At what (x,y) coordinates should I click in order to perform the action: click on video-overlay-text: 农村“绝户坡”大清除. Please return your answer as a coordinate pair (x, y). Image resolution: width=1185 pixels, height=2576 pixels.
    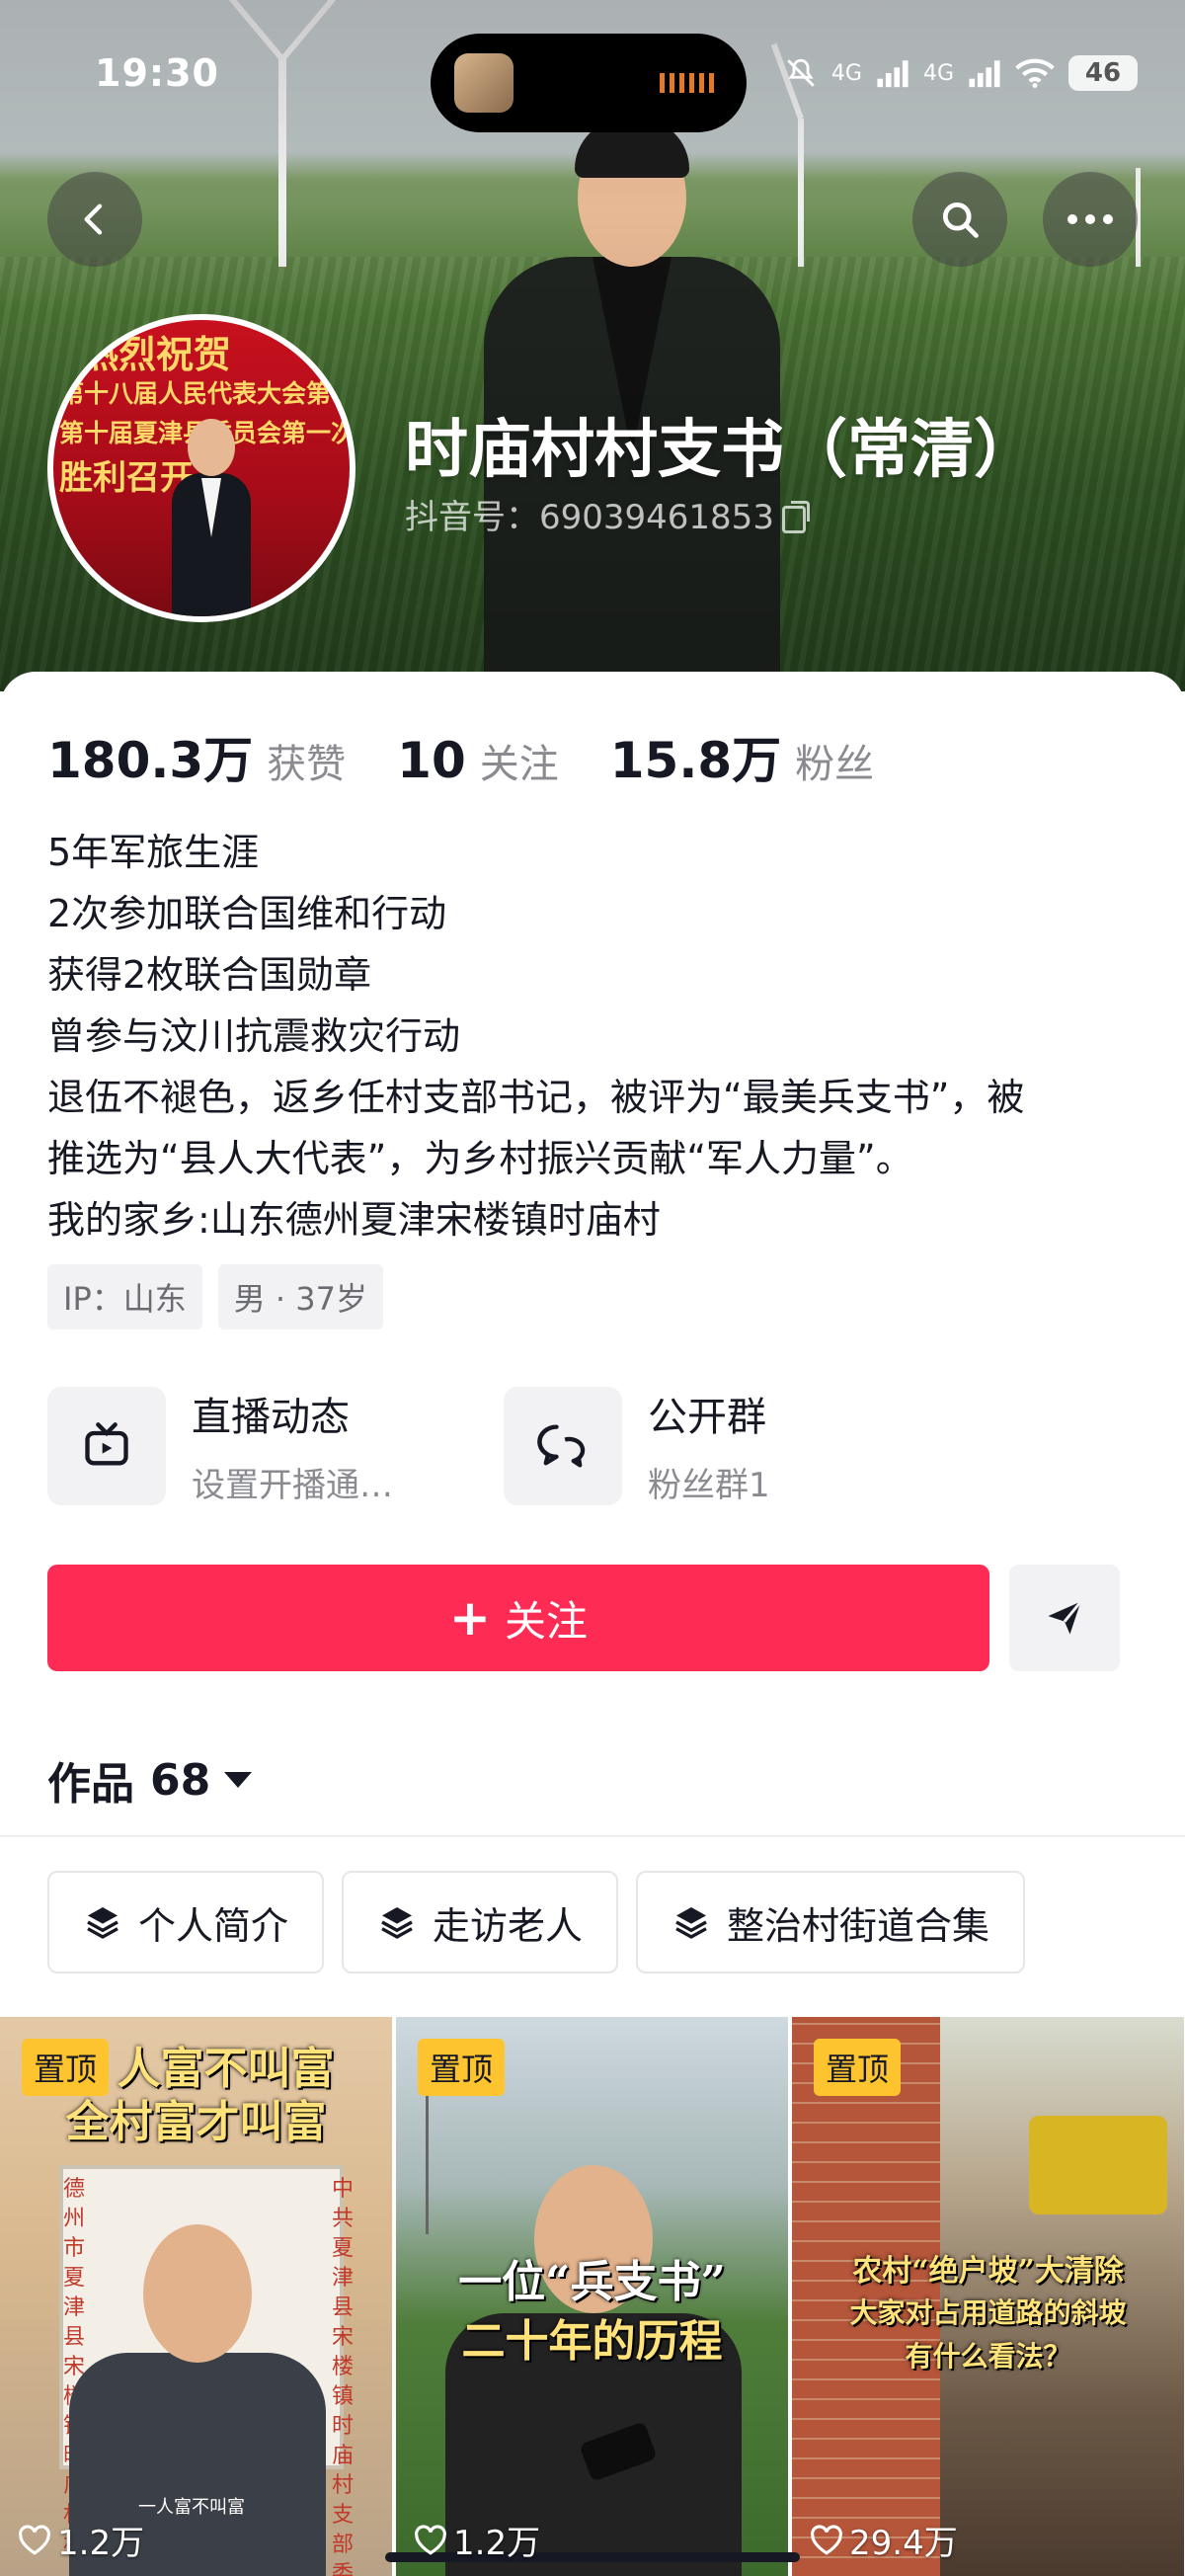
    Looking at the image, I should click on (988, 2271).